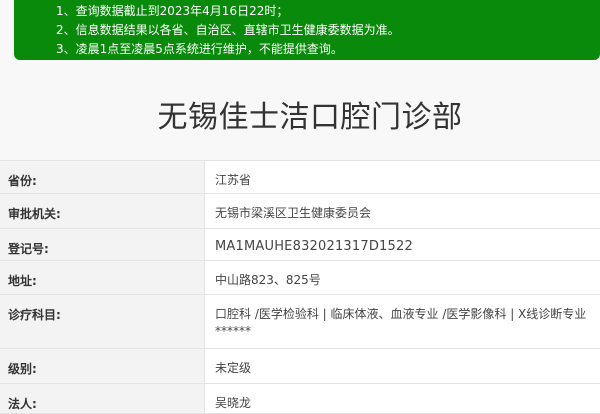 The width and height of the screenshot is (600, 414). What do you see at coordinates (402, 398) in the screenshot?
I see `legal-person-value: 吴晓龙` at bounding box center [402, 398].